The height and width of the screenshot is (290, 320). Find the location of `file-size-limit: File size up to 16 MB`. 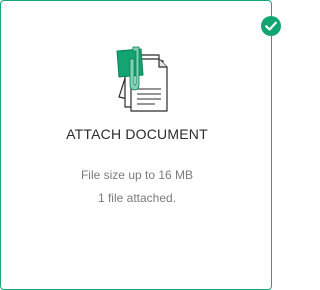

file-size-limit: File size up to 16 MB is located at coordinates (137, 175).